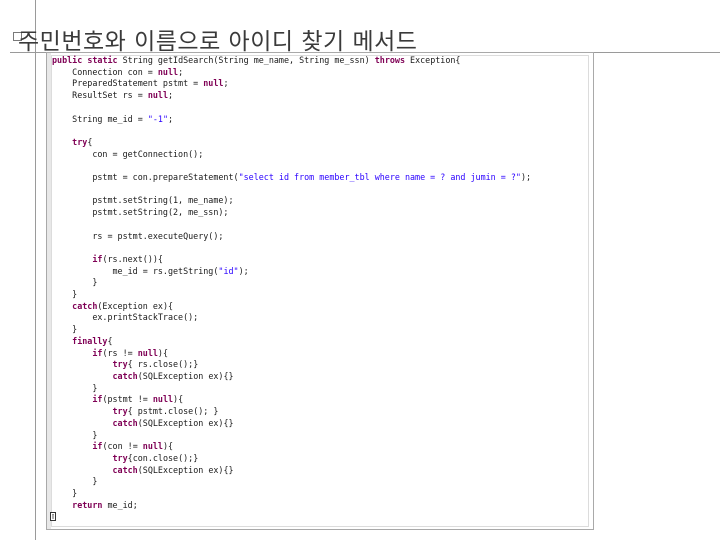 This screenshot has height=540, width=720. I want to click on code-line: ex.printStackTrace();, so click(125, 317).